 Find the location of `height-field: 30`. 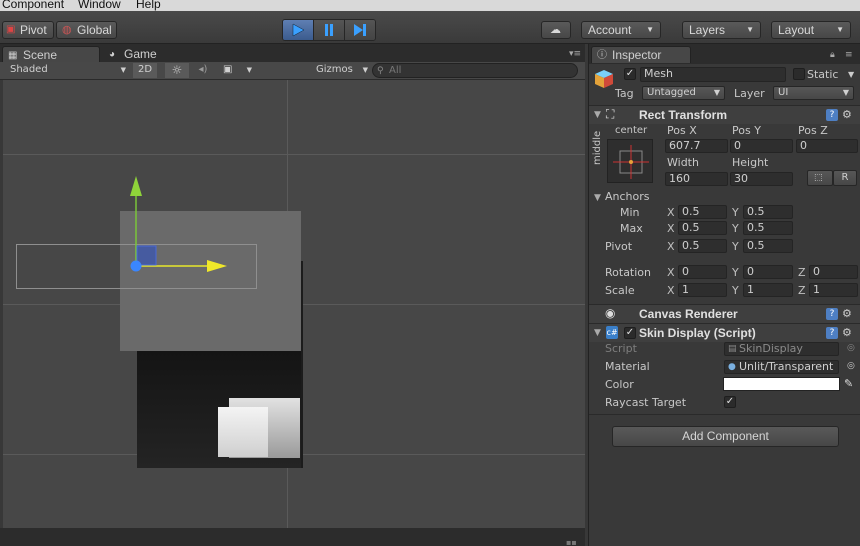

height-field: 30 is located at coordinates (761, 179).